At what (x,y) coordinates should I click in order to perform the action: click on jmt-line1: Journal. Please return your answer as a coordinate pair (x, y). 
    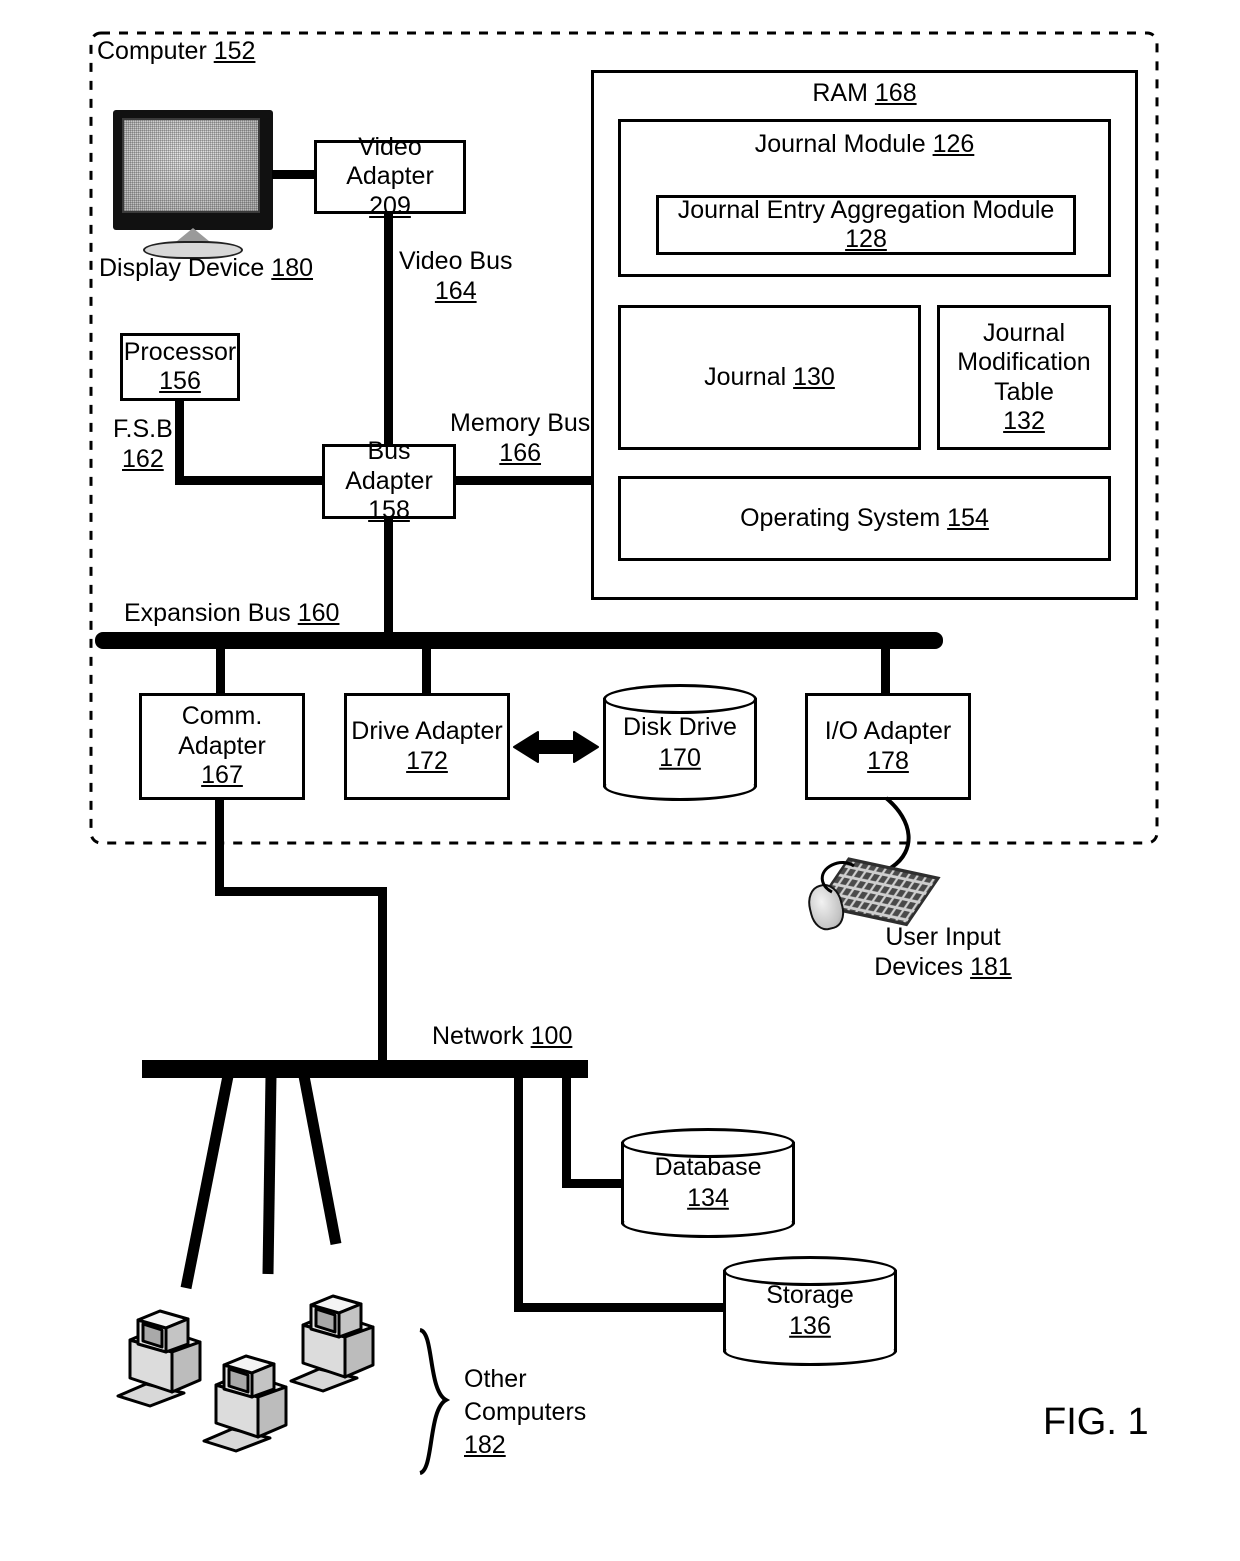
    Looking at the image, I should click on (1024, 332).